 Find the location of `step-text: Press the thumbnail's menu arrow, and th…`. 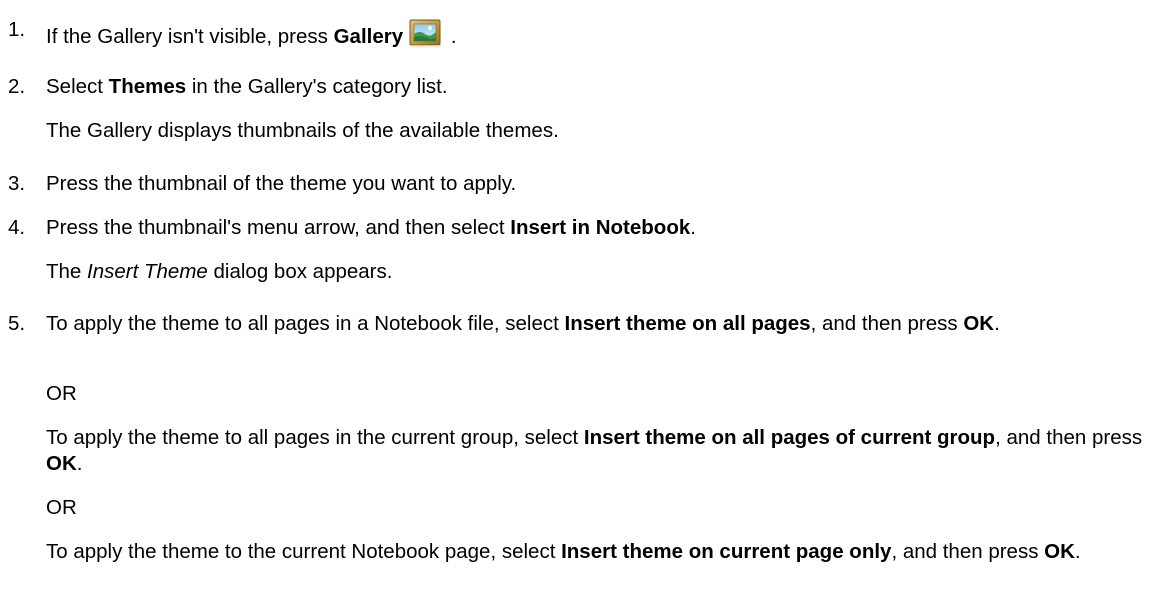

step-text: Press the thumbnail's menu arrow, and th… is located at coordinates (371, 227).